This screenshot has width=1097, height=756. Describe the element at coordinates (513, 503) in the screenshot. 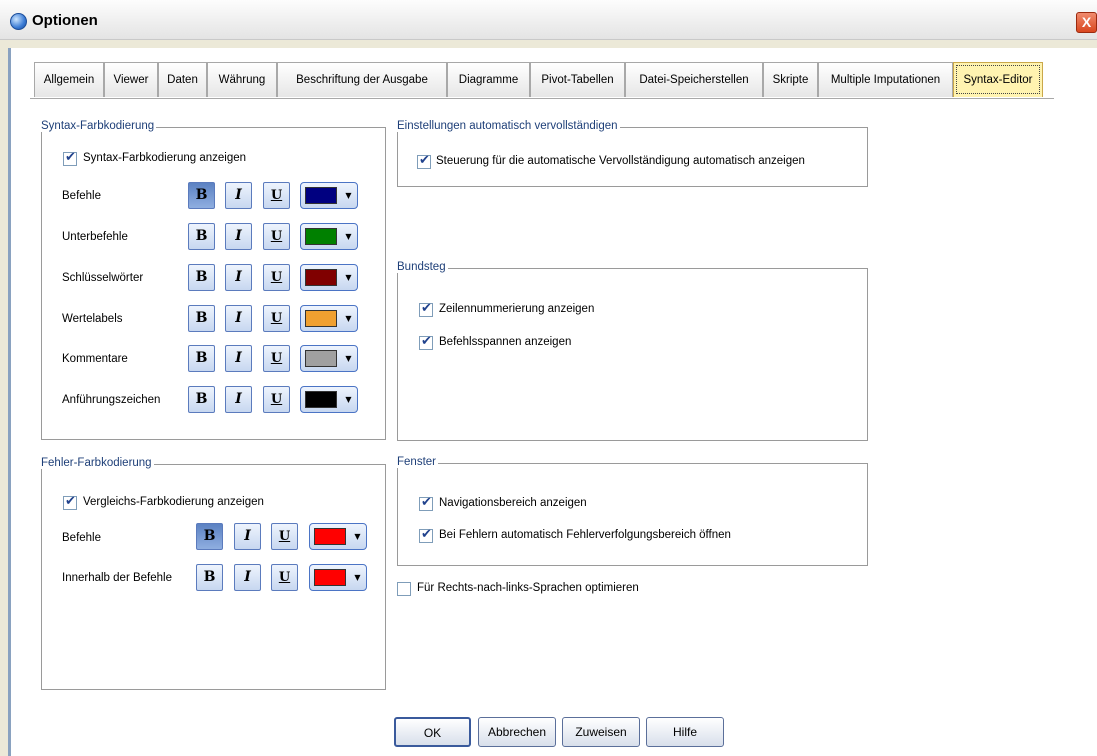

I see `navigation-pane-label: Navigationsbereich anzeigen` at that location.